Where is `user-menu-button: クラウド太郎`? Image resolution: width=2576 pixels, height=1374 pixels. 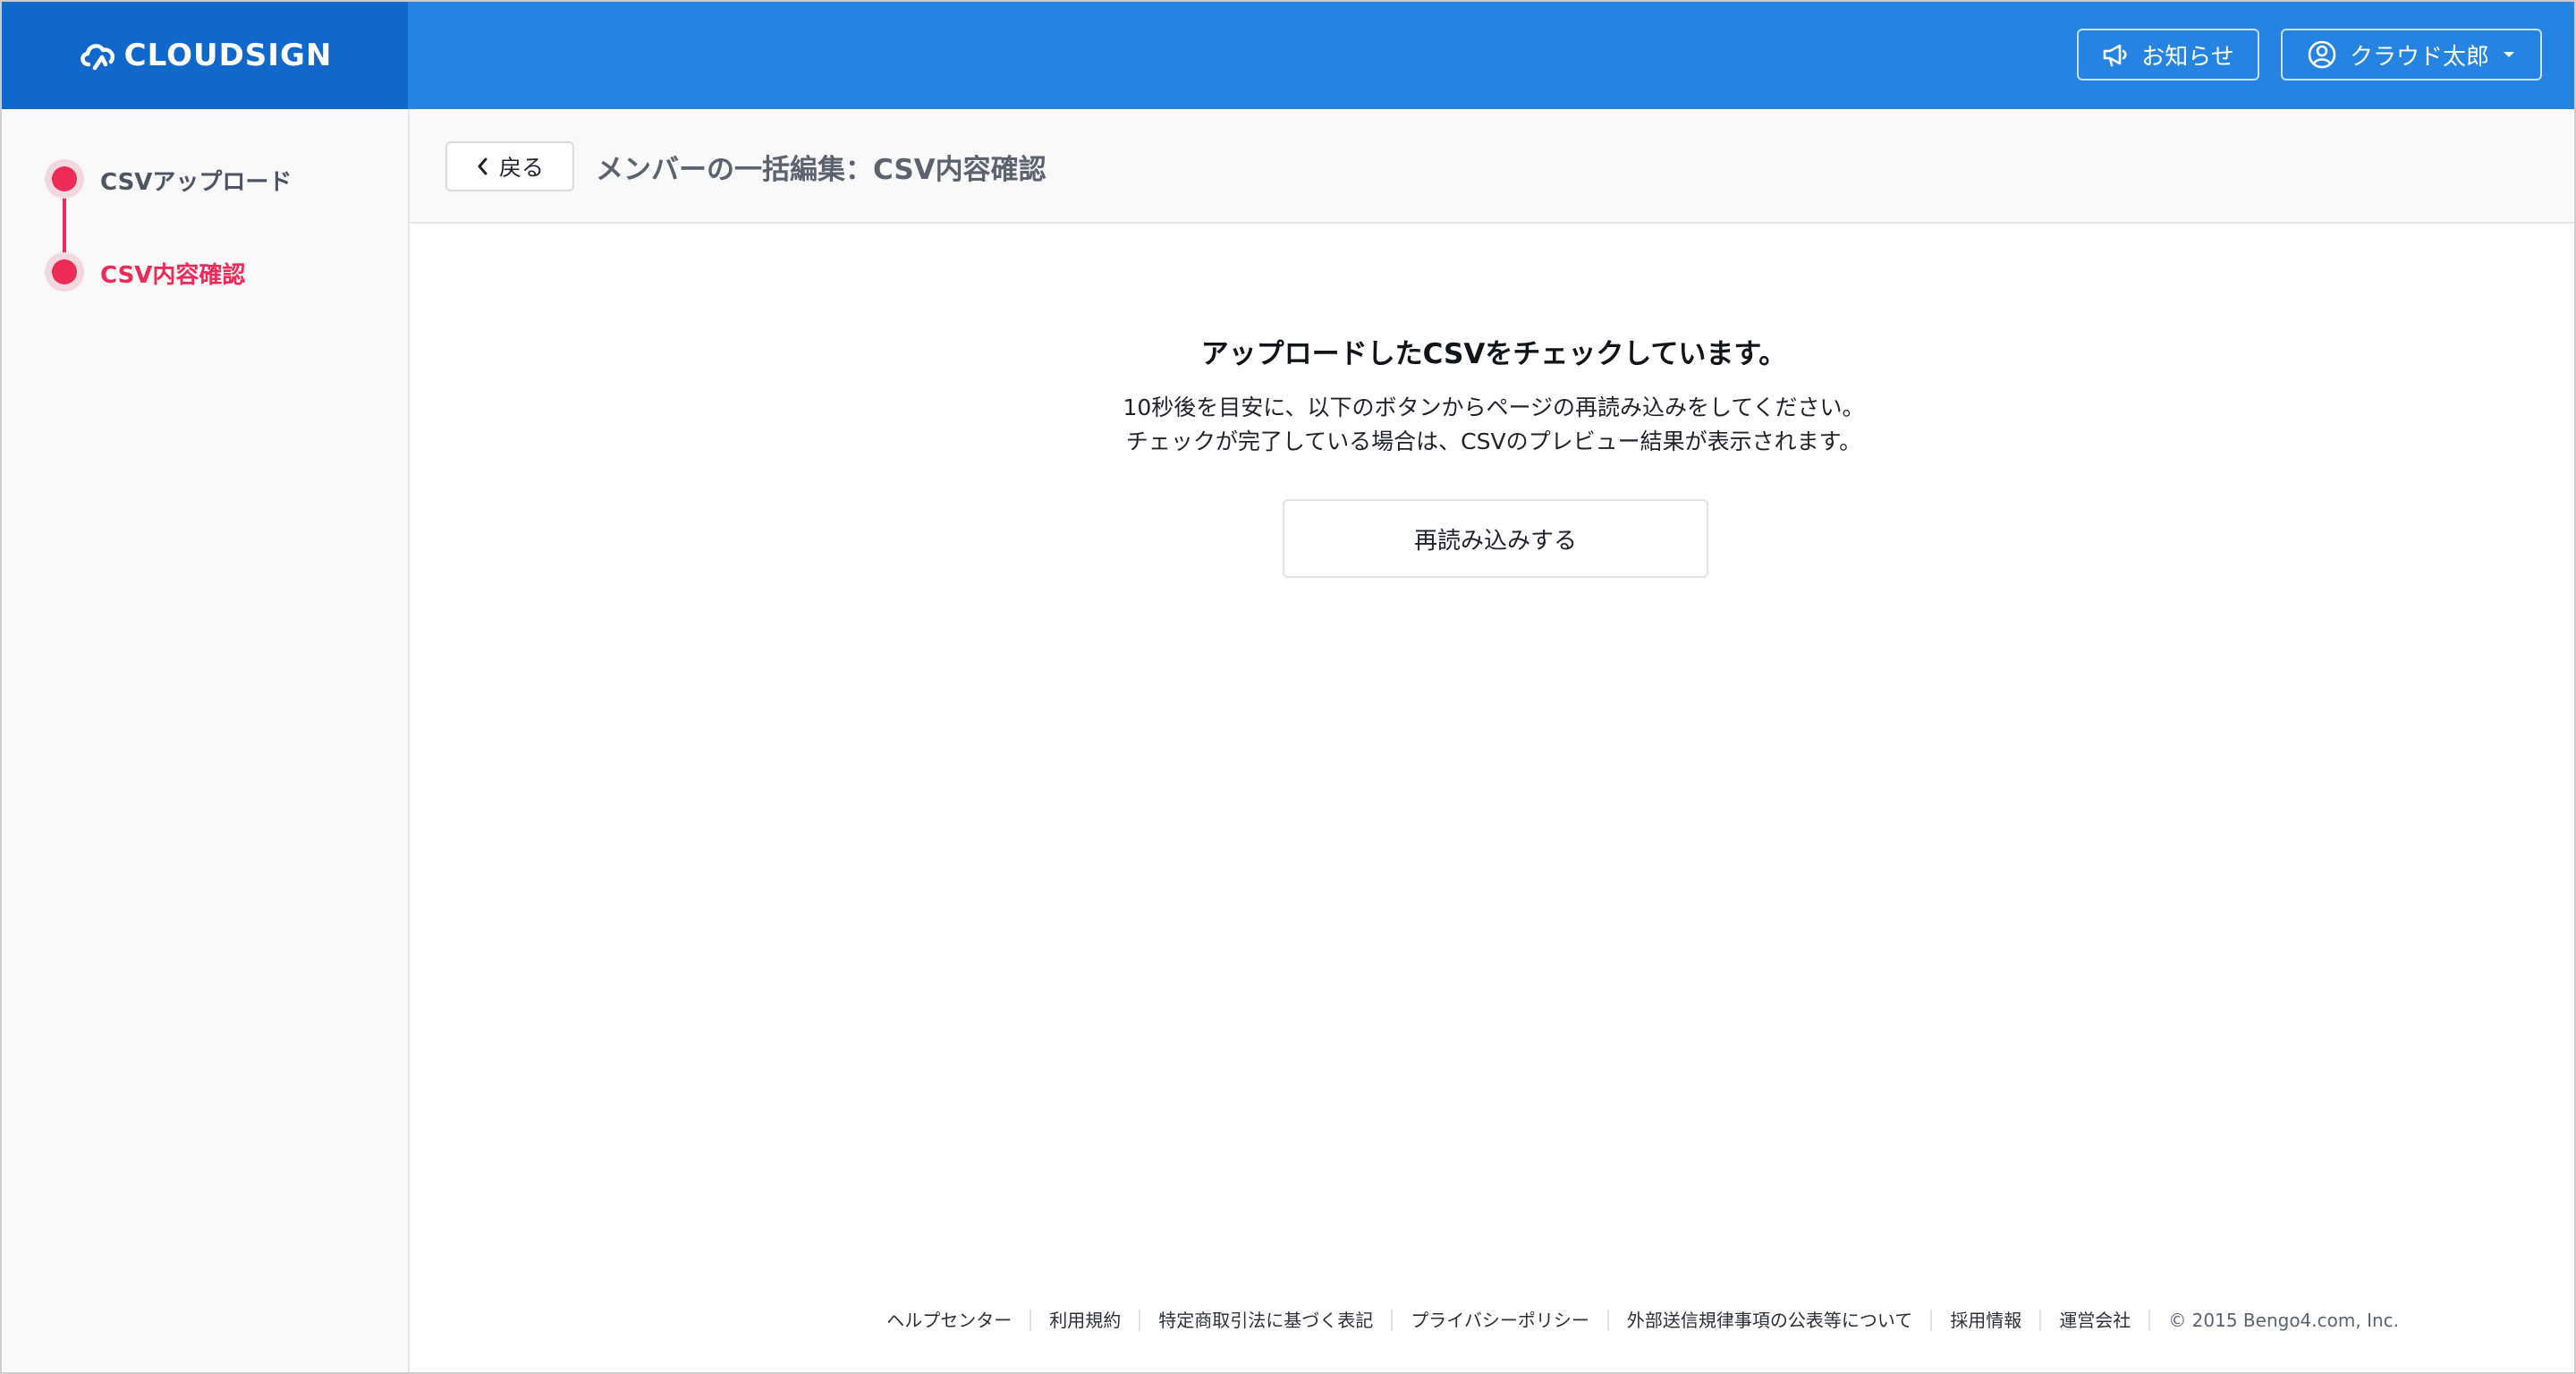
user-menu-button: クラウド太郎 is located at coordinates (2411, 55).